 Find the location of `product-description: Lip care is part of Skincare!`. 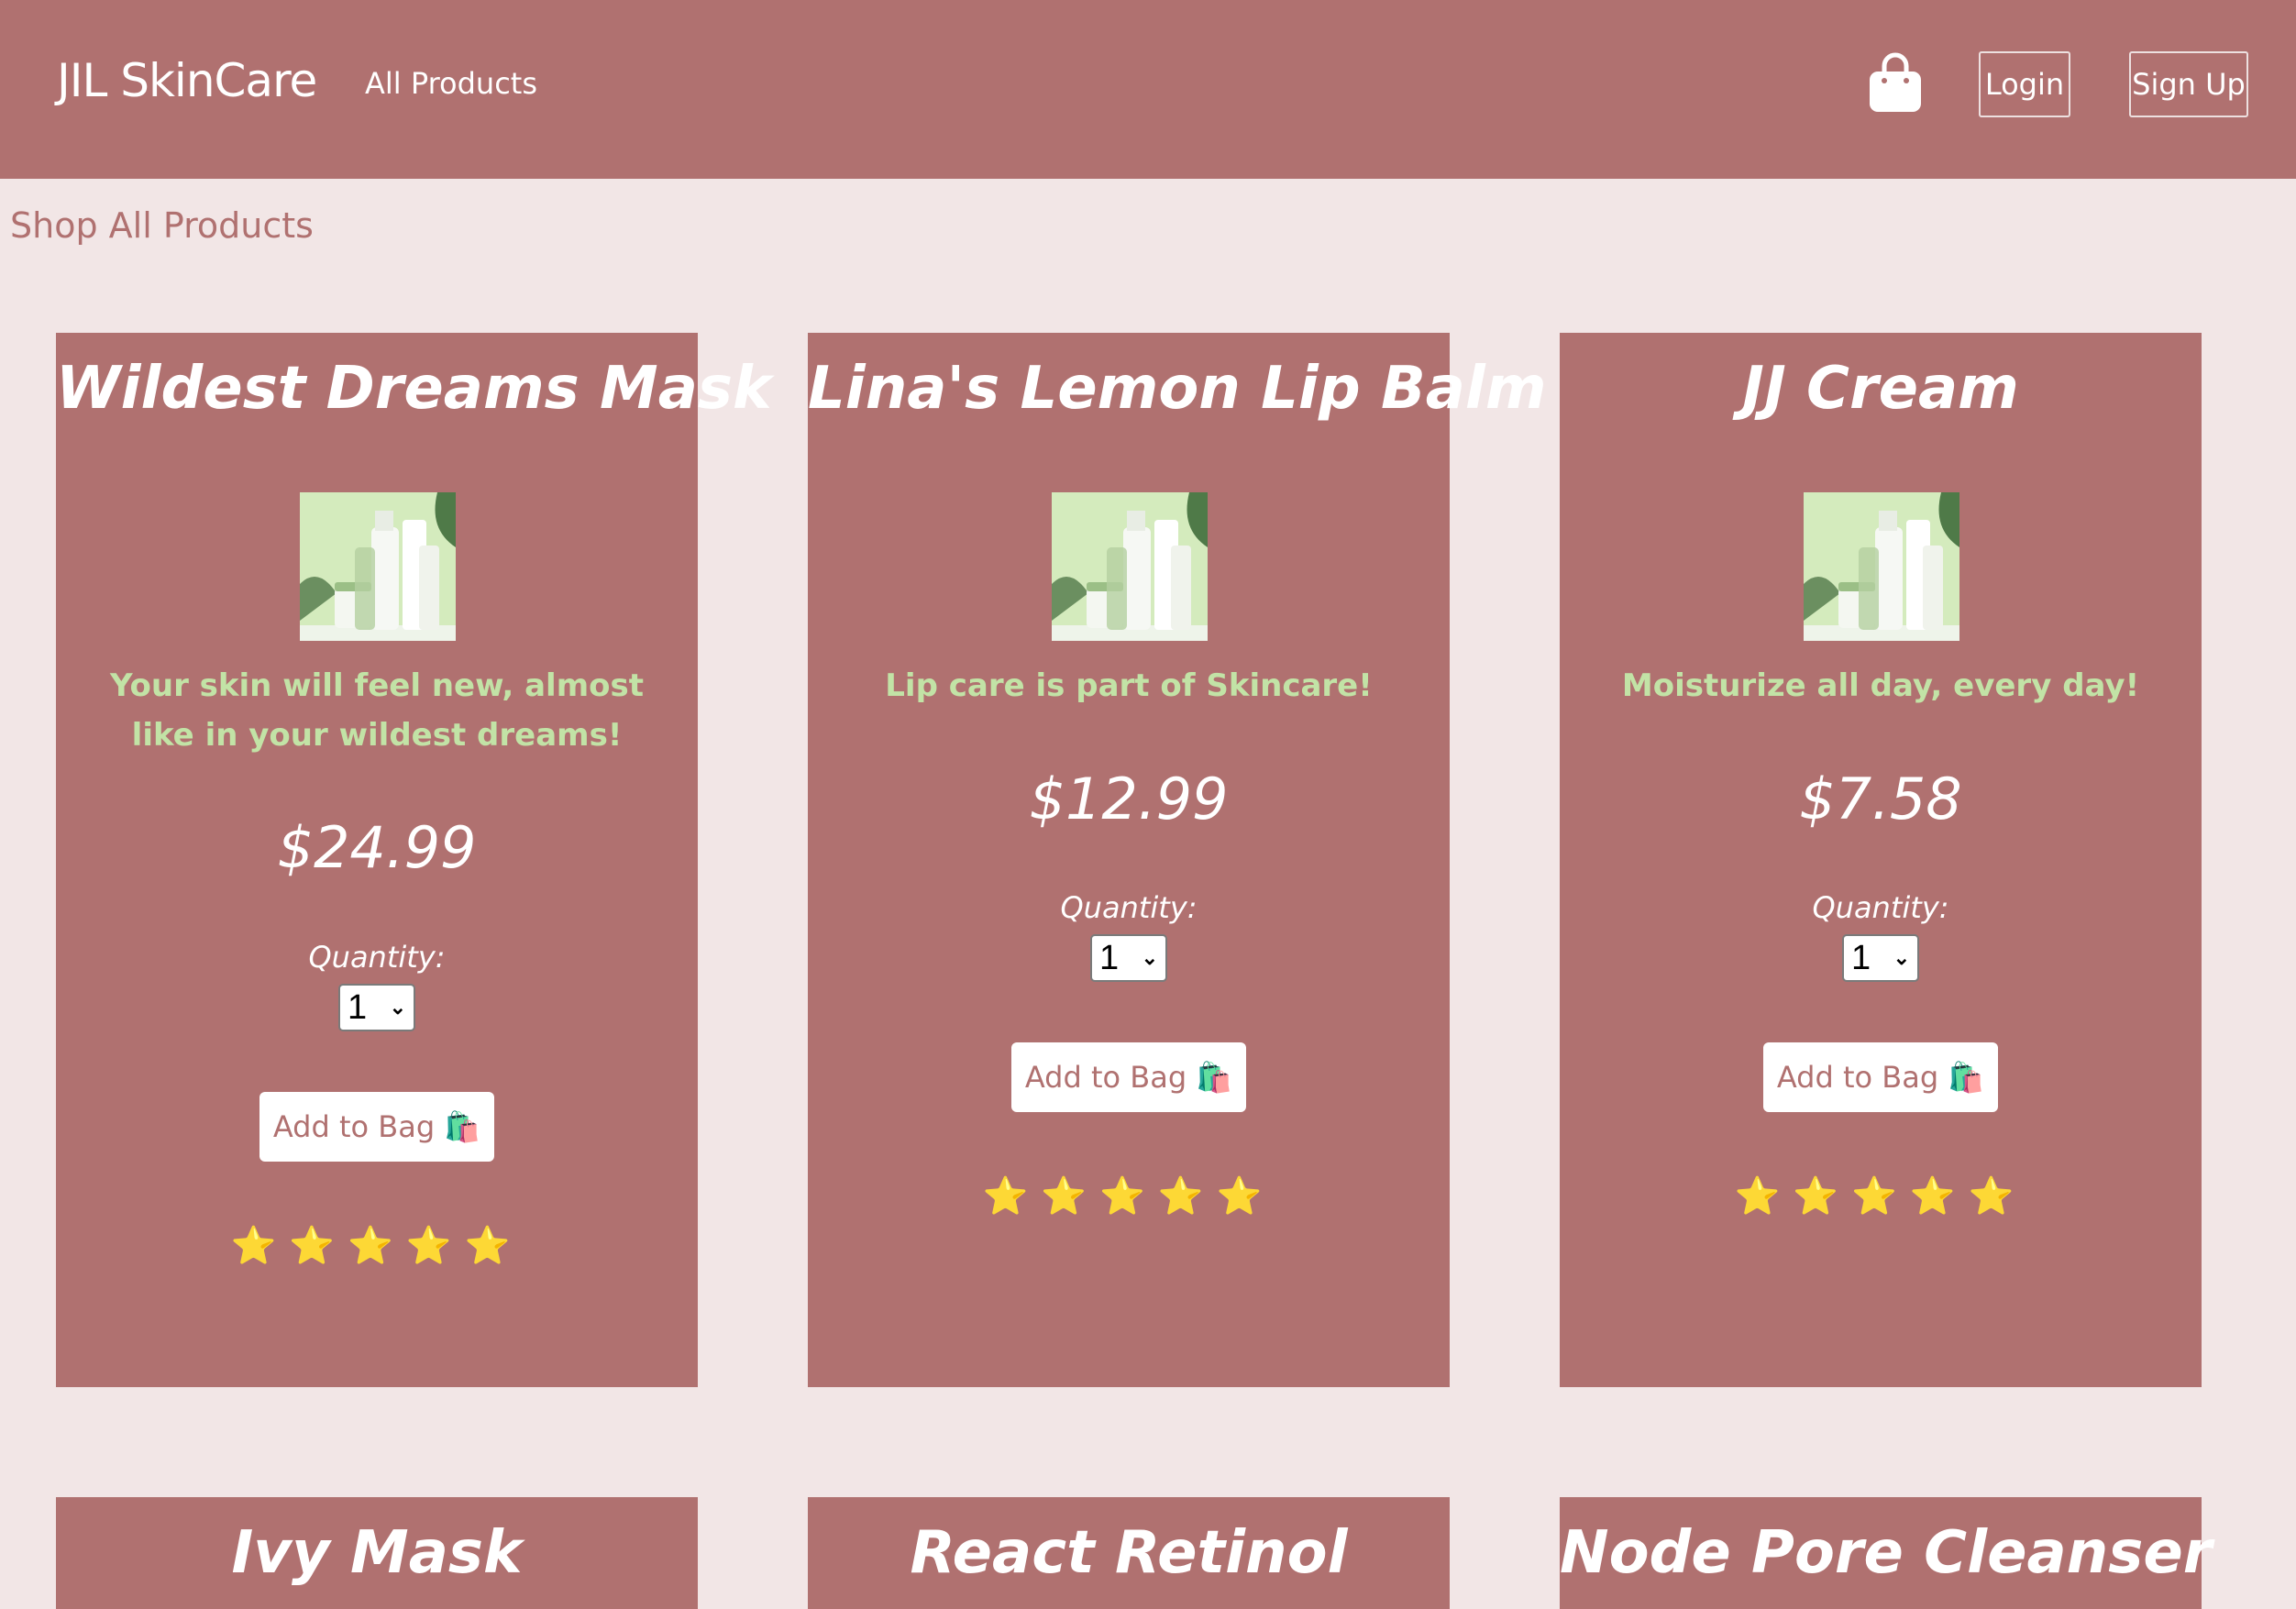

product-description: Lip care is part of Skincare! is located at coordinates (1129, 685).